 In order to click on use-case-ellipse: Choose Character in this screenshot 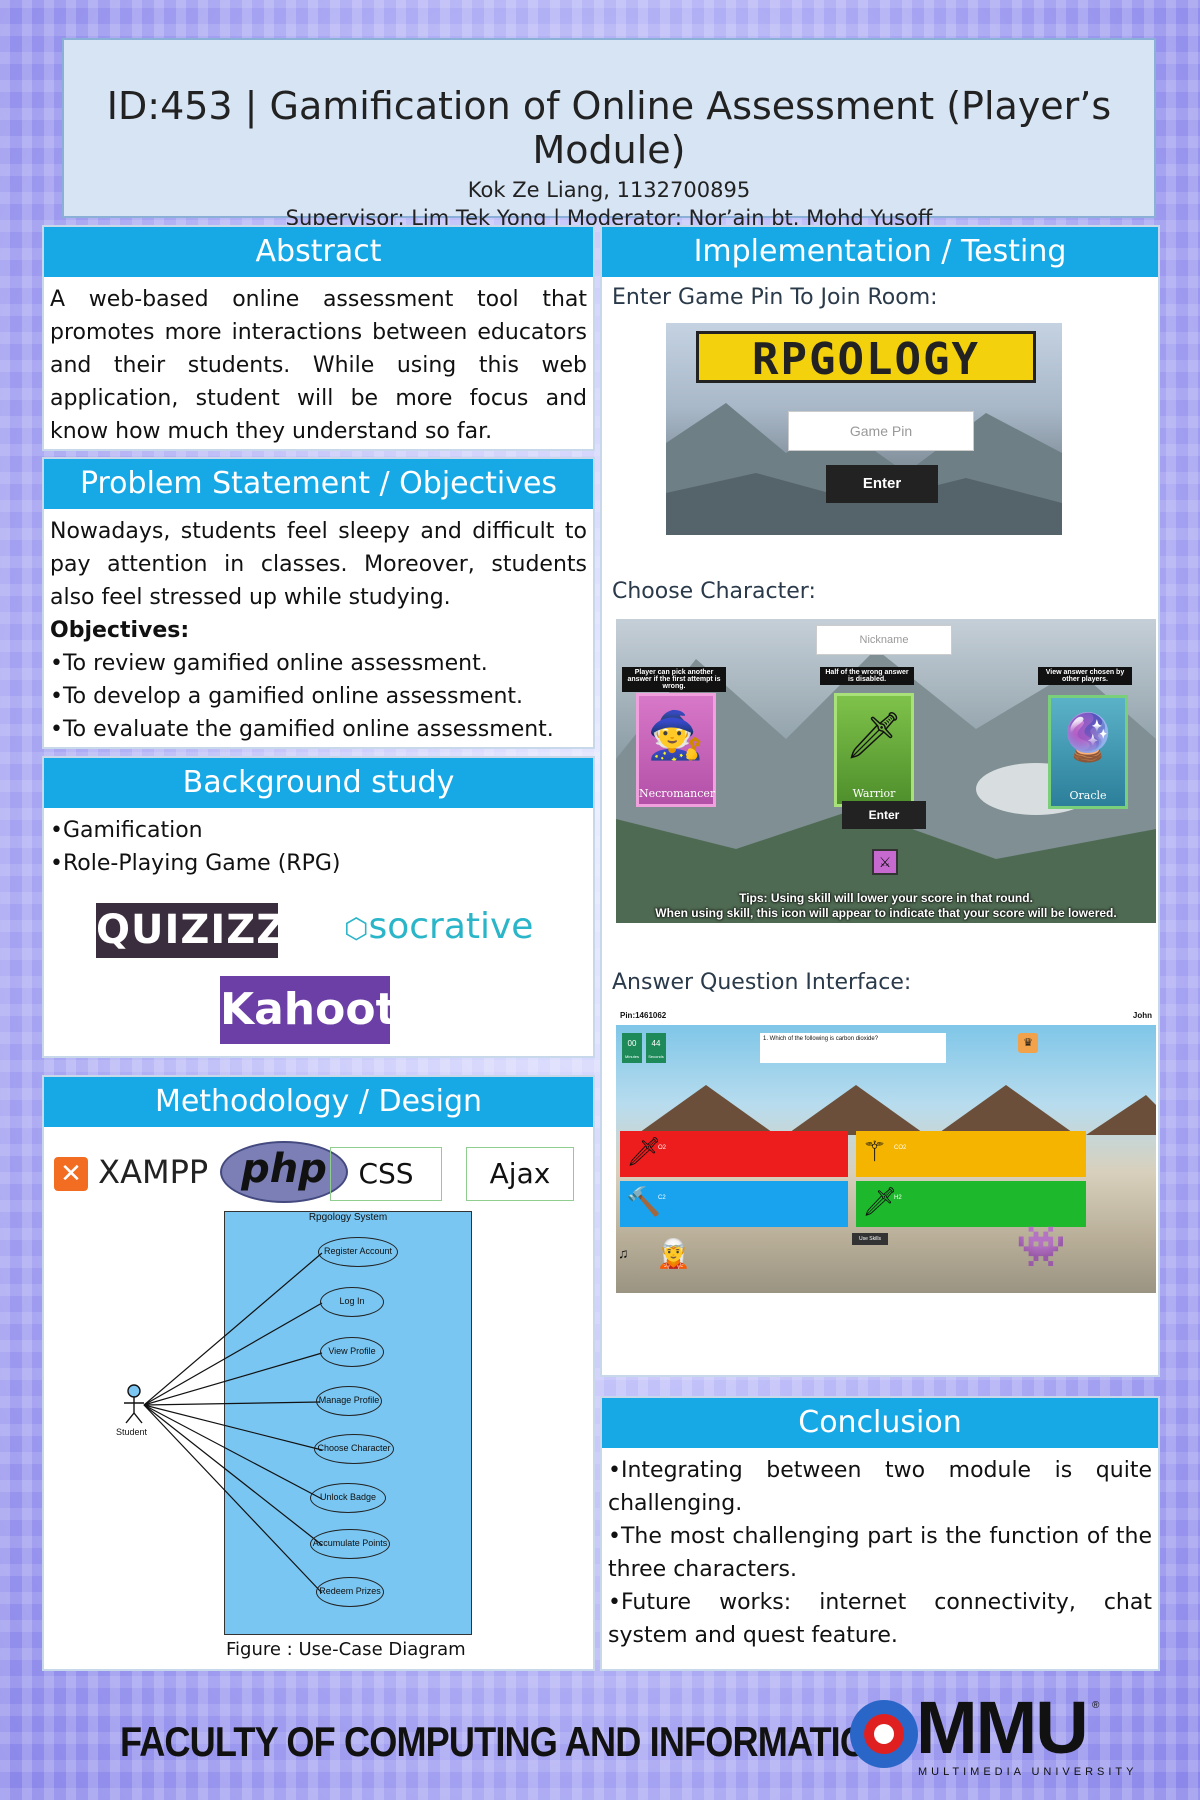, I will do `click(354, 1449)`.